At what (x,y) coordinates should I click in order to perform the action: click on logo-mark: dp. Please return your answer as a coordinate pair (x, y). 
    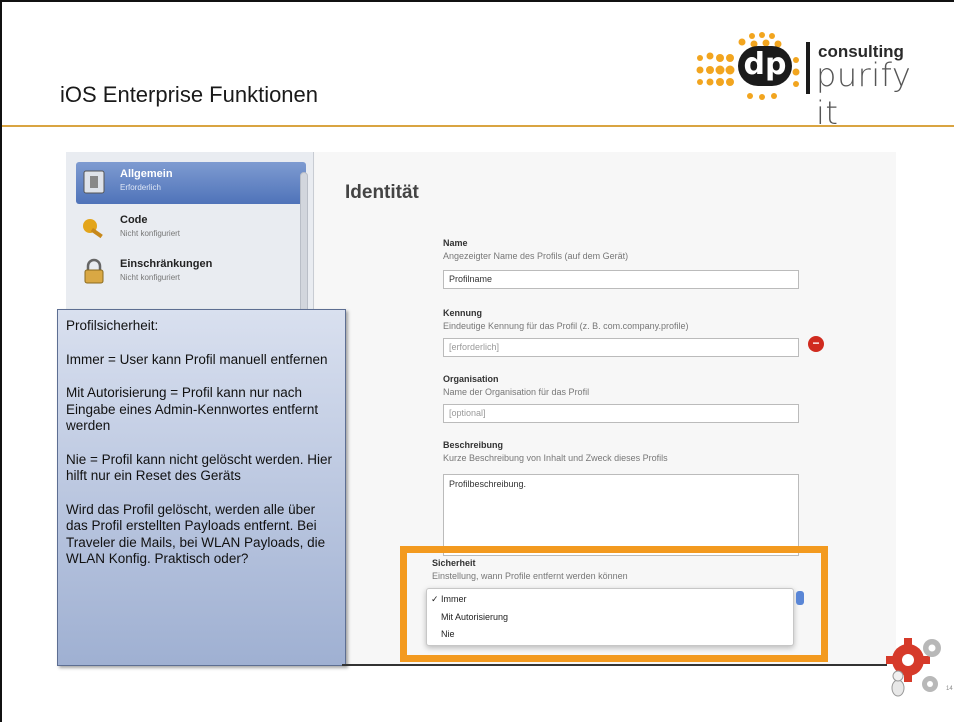
    Looking at the image, I should click on (765, 66).